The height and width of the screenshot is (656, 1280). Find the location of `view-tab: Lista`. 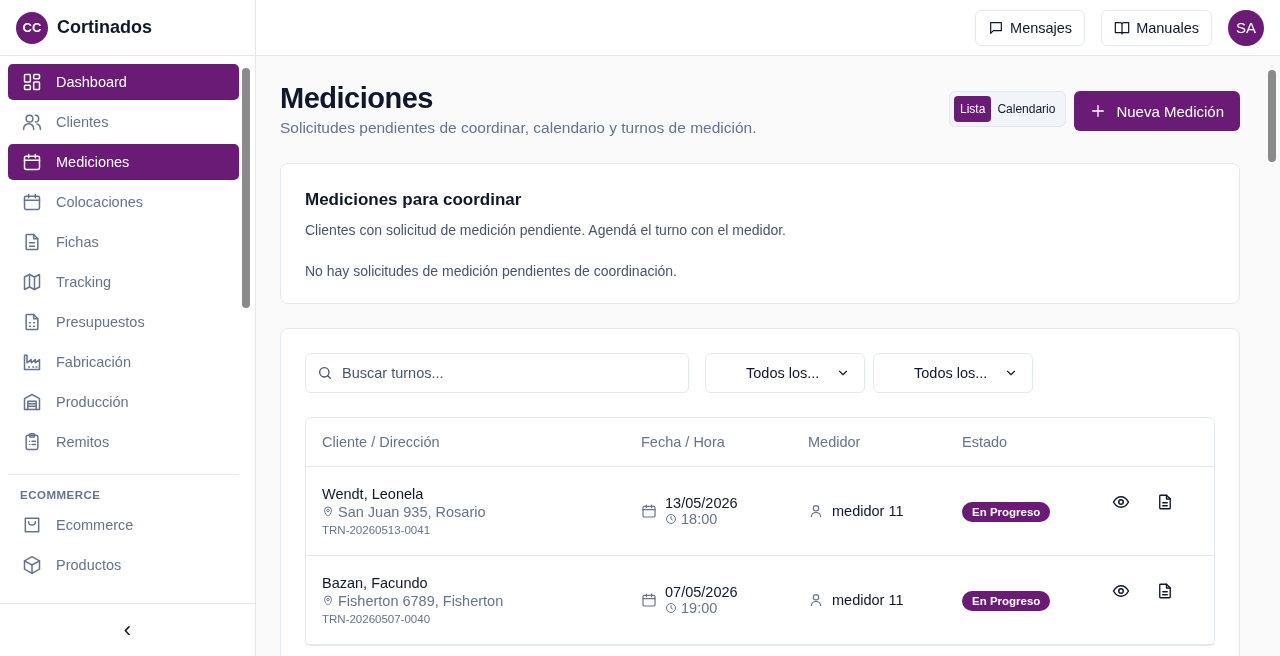

view-tab: Lista is located at coordinates (973, 109).